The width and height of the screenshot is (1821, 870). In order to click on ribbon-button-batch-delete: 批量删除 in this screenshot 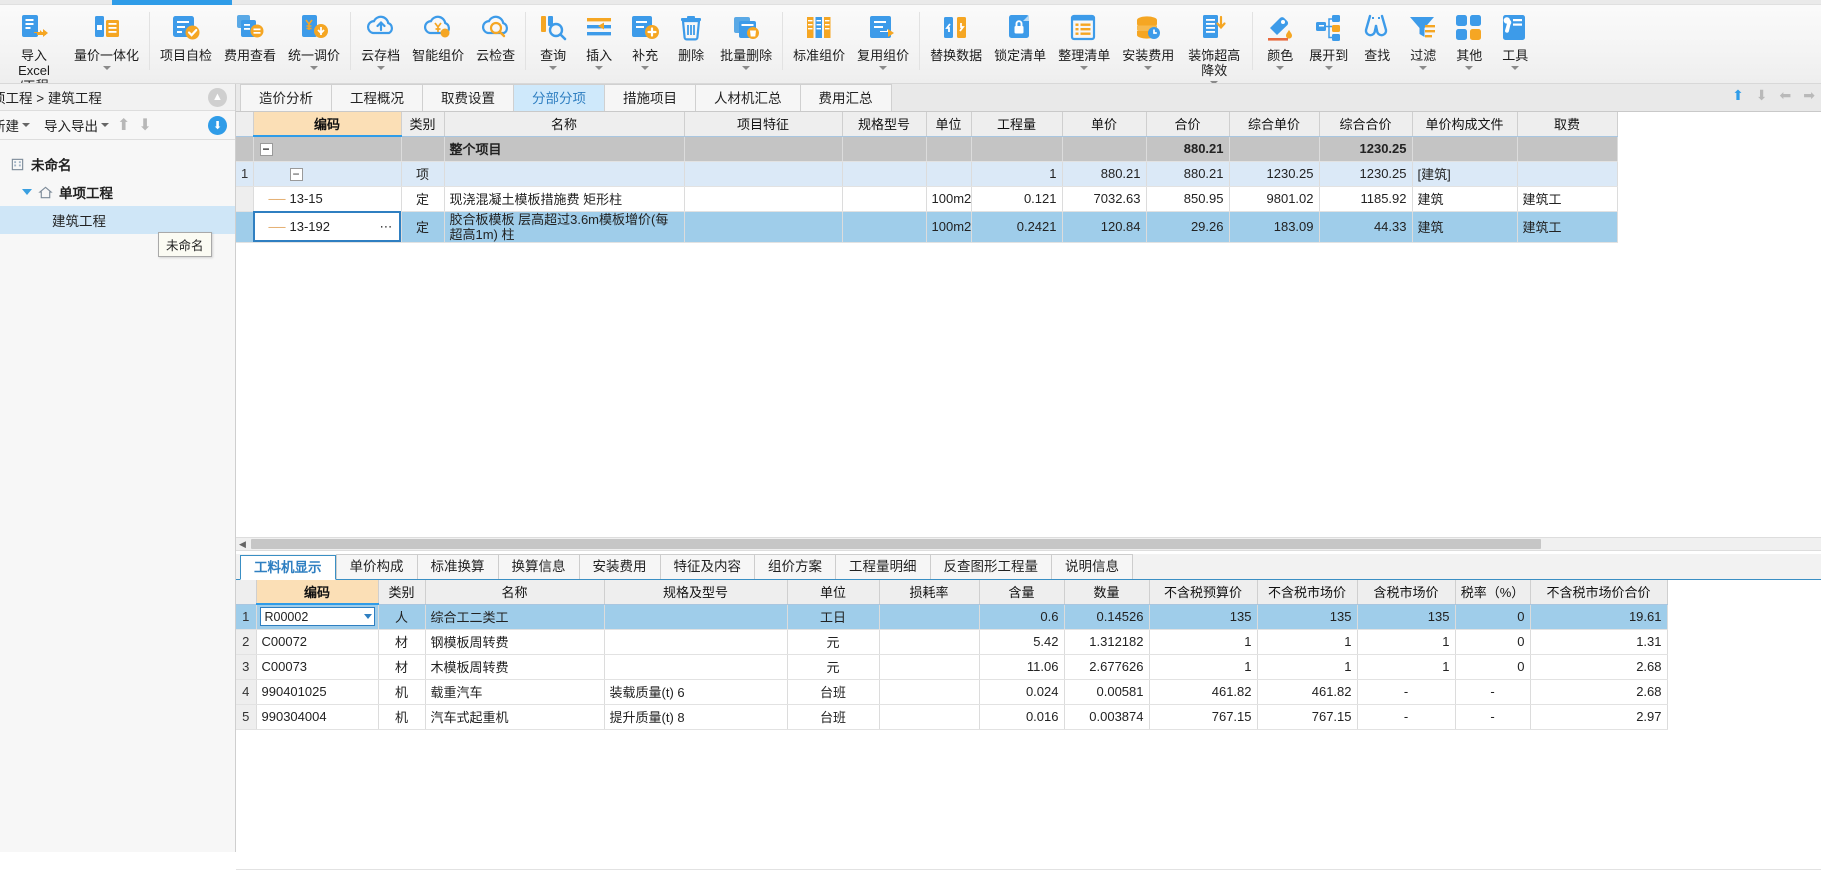, I will do `click(746, 44)`.